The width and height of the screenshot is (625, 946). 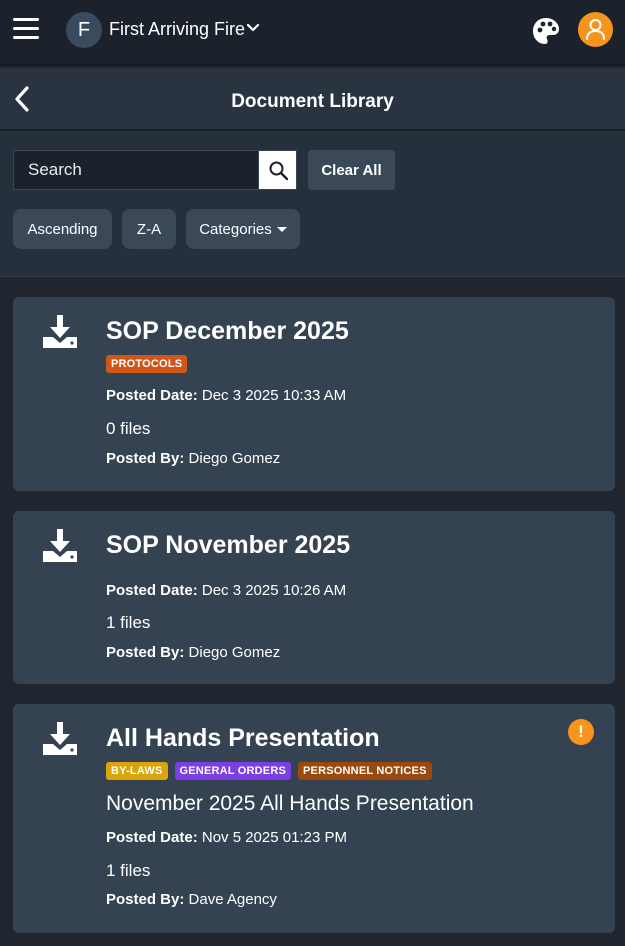 I want to click on categories-dropdown: Categories, so click(x=243, y=229).